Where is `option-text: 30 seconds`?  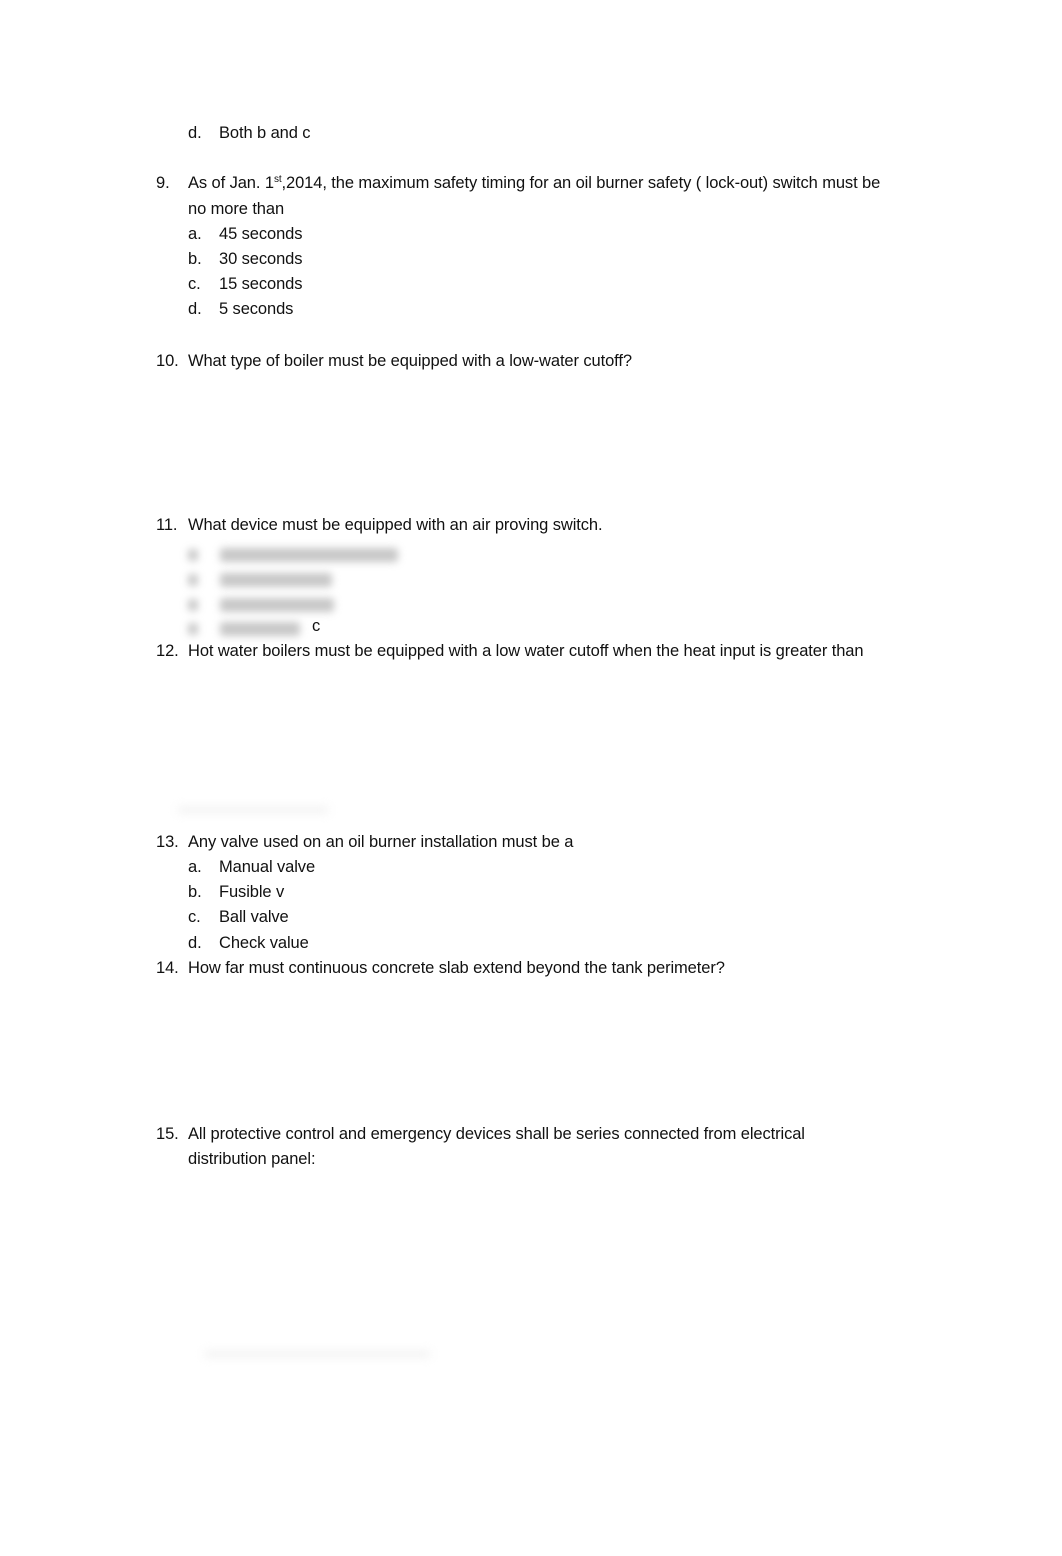 option-text: 30 seconds is located at coordinates (261, 259).